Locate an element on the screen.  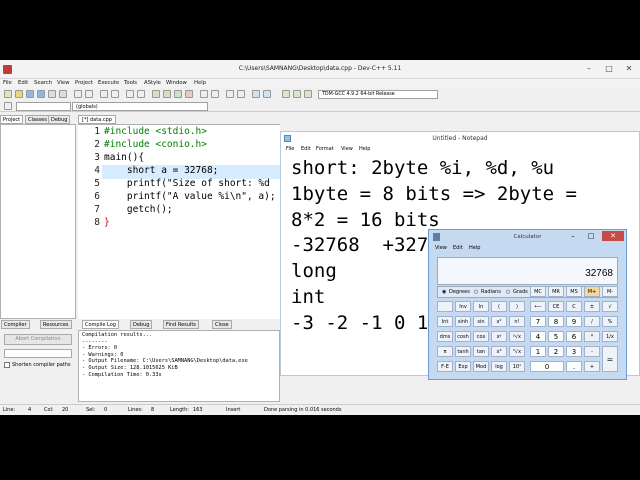
radio-degrees-icon: ◉ is located at coordinates (444, 292).